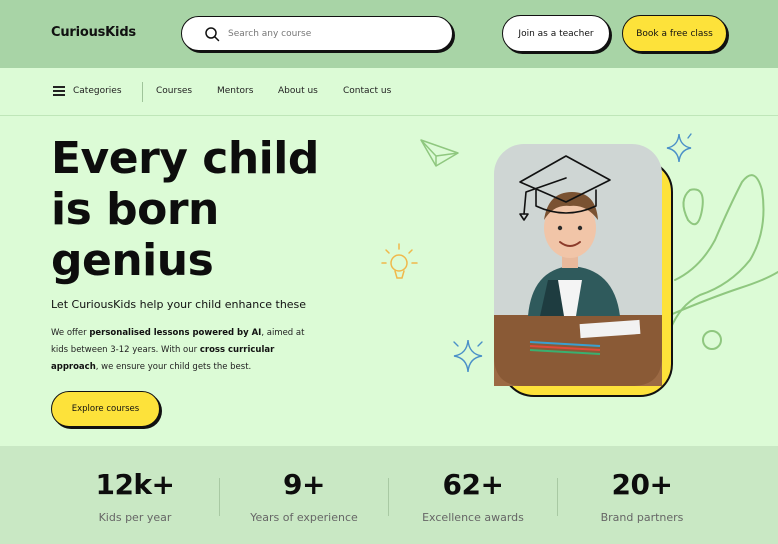  I want to click on stat-brand-partners: 20+ Brand partners, so click(642, 496).